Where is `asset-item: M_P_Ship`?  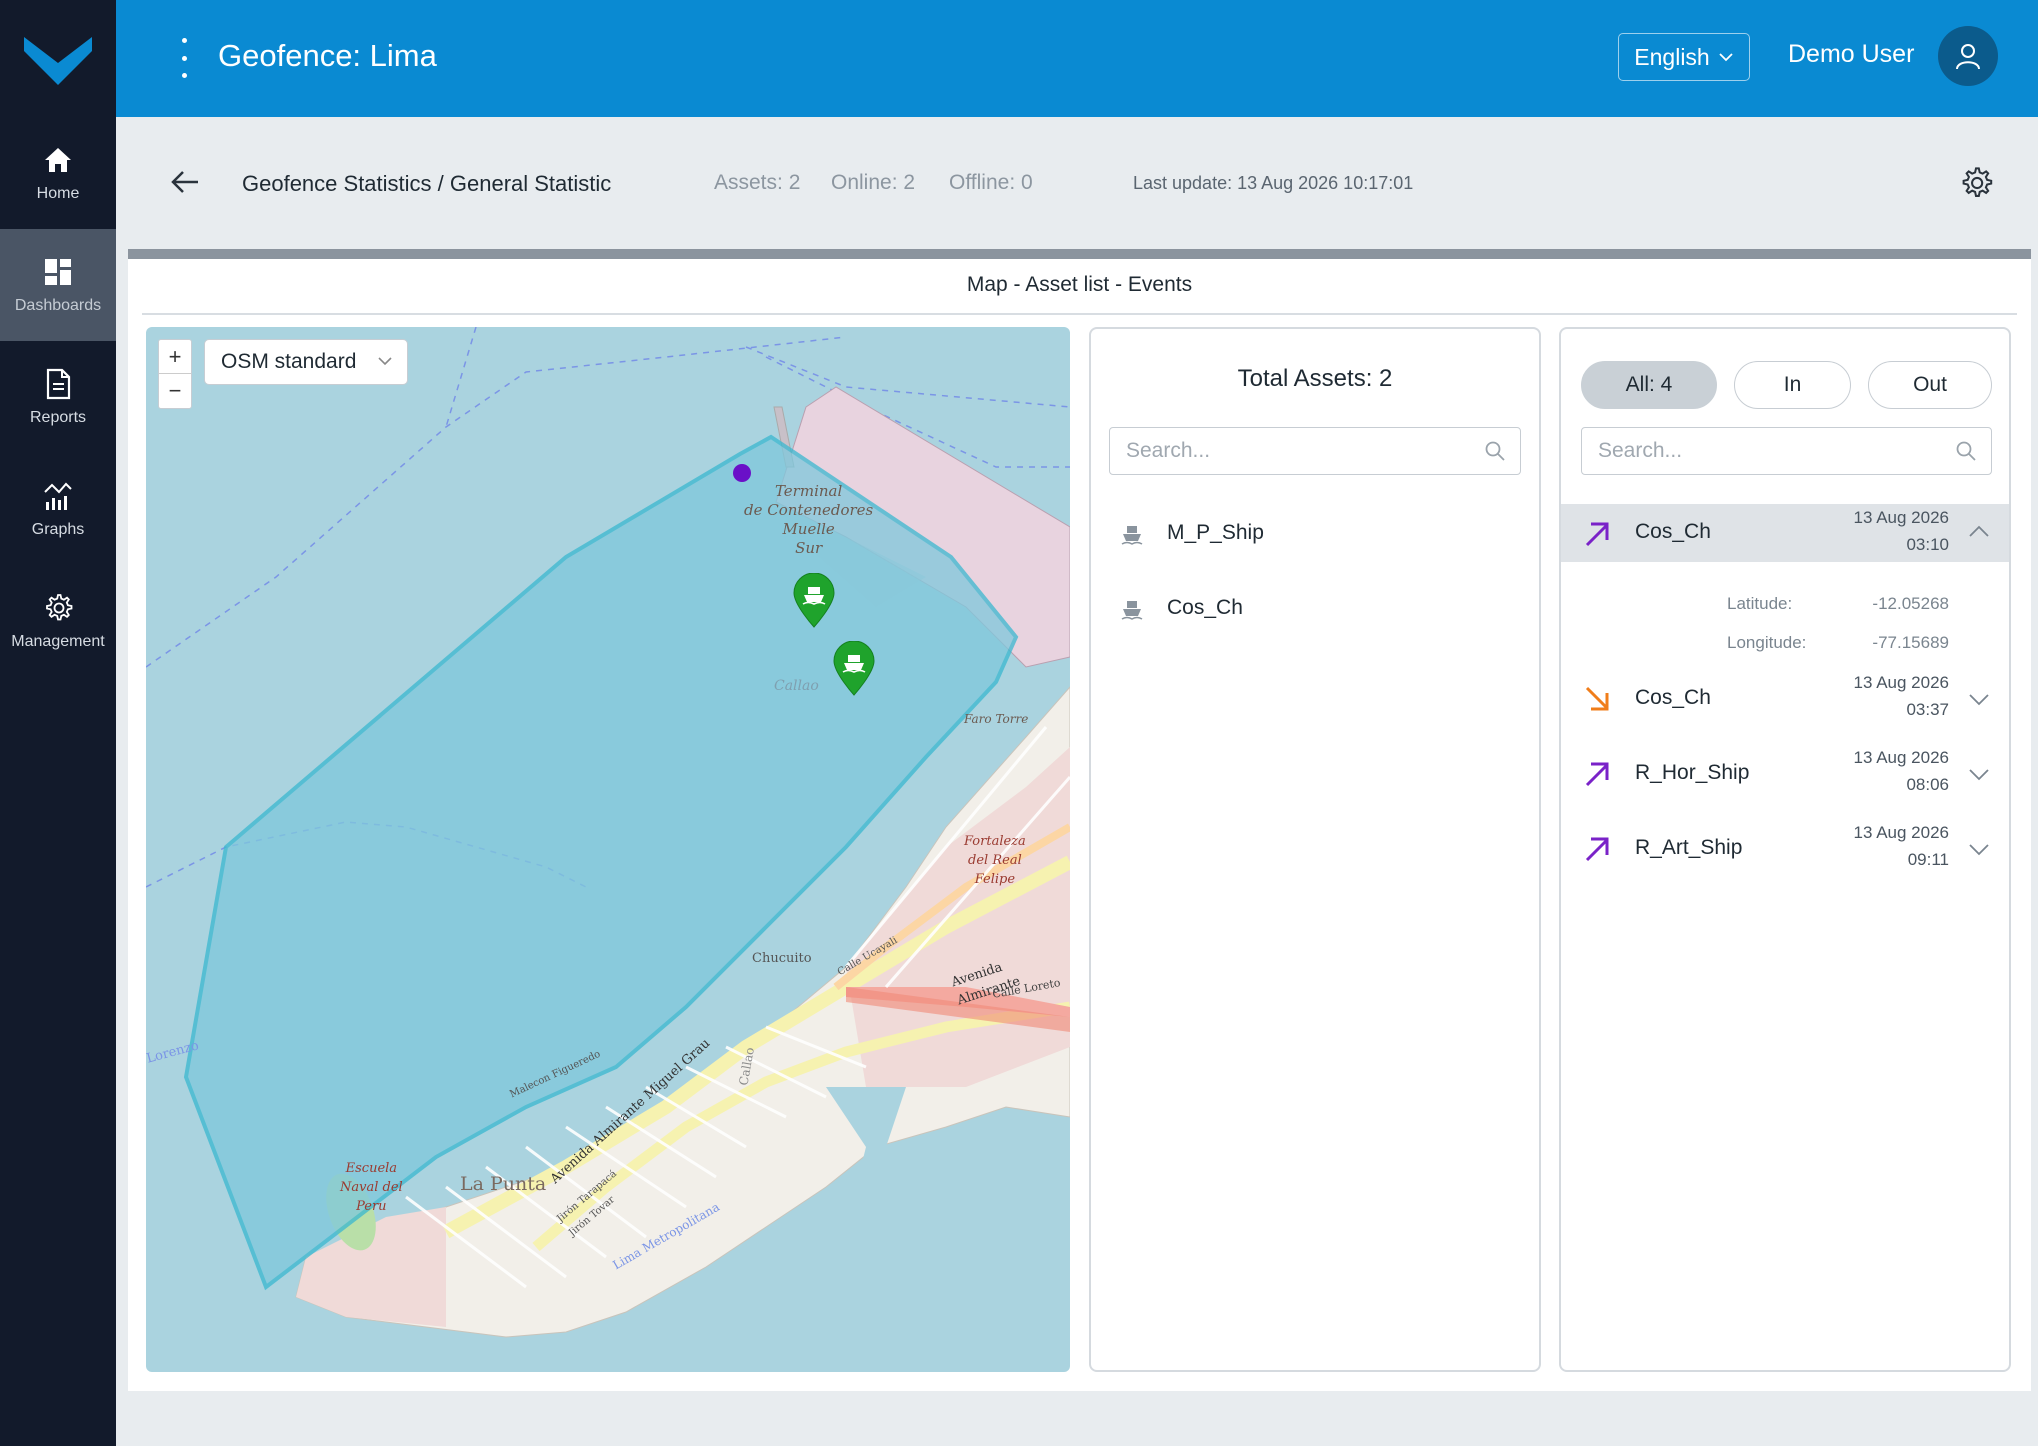
asset-item: M_P_Ship is located at coordinates (1191, 533).